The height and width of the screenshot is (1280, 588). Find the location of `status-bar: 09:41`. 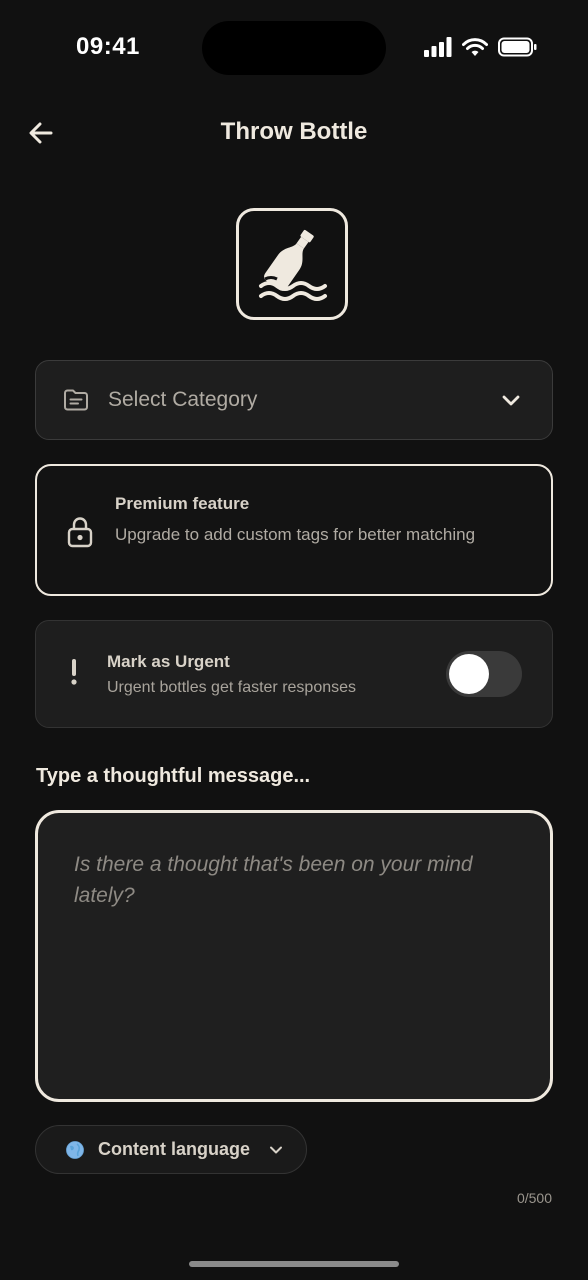

status-bar: 09:41 is located at coordinates (294, 47).